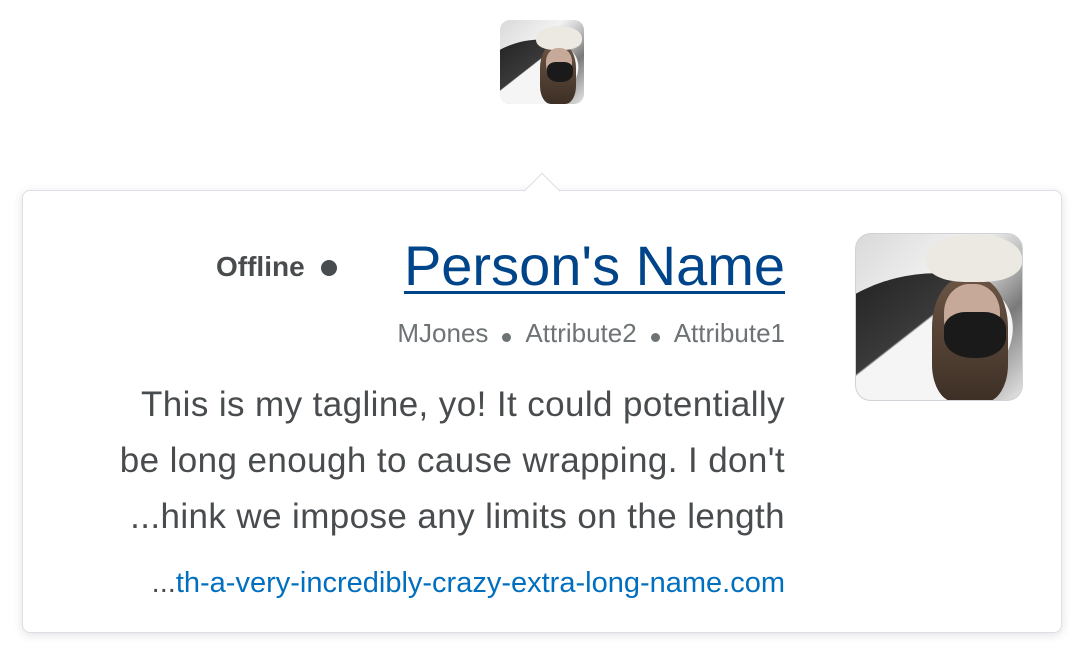 Image resolution: width=1084 pixels, height=654 pixels. Describe the element at coordinates (939, 317) in the screenshot. I see `profile-photo` at that location.